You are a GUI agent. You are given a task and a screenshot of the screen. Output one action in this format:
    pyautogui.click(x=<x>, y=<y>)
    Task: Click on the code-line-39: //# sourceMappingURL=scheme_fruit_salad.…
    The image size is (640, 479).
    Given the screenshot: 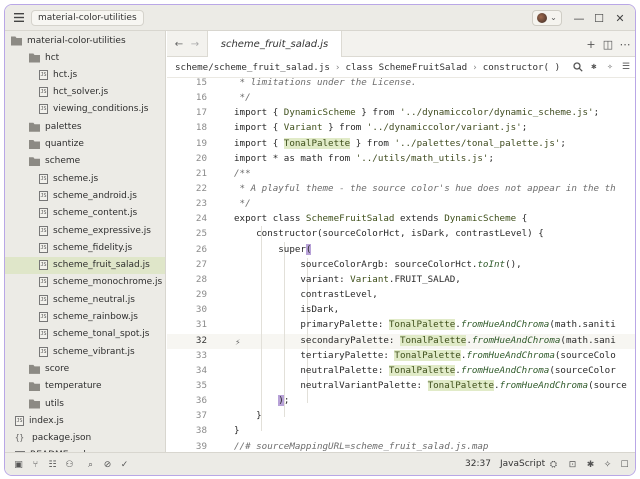 What is the action you would take?
    pyautogui.click(x=361, y=446)
    